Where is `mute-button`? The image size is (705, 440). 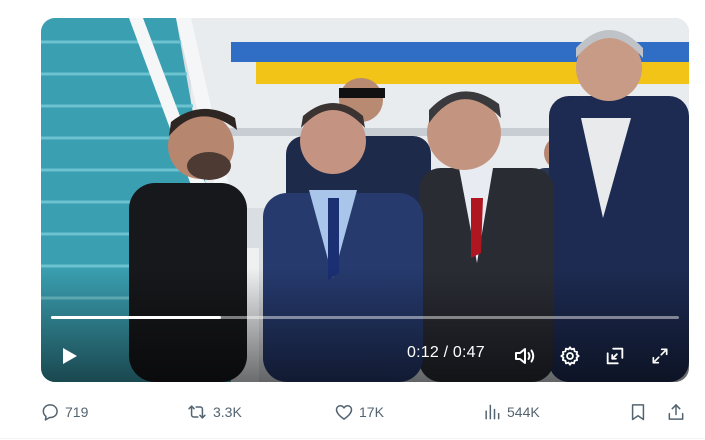
mute-button is located at coordinates (525, 356).